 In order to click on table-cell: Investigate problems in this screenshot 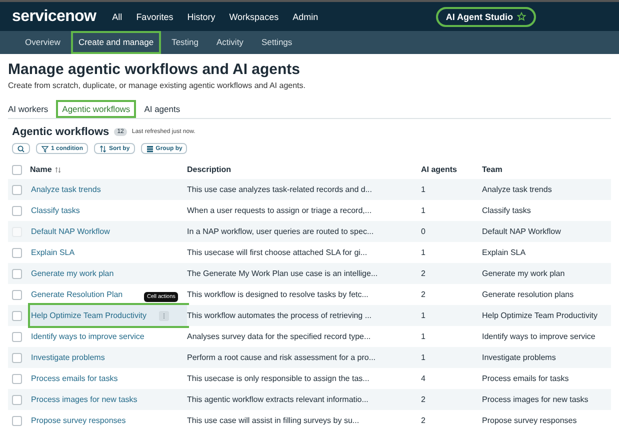, I will do `click(519, 357)`.